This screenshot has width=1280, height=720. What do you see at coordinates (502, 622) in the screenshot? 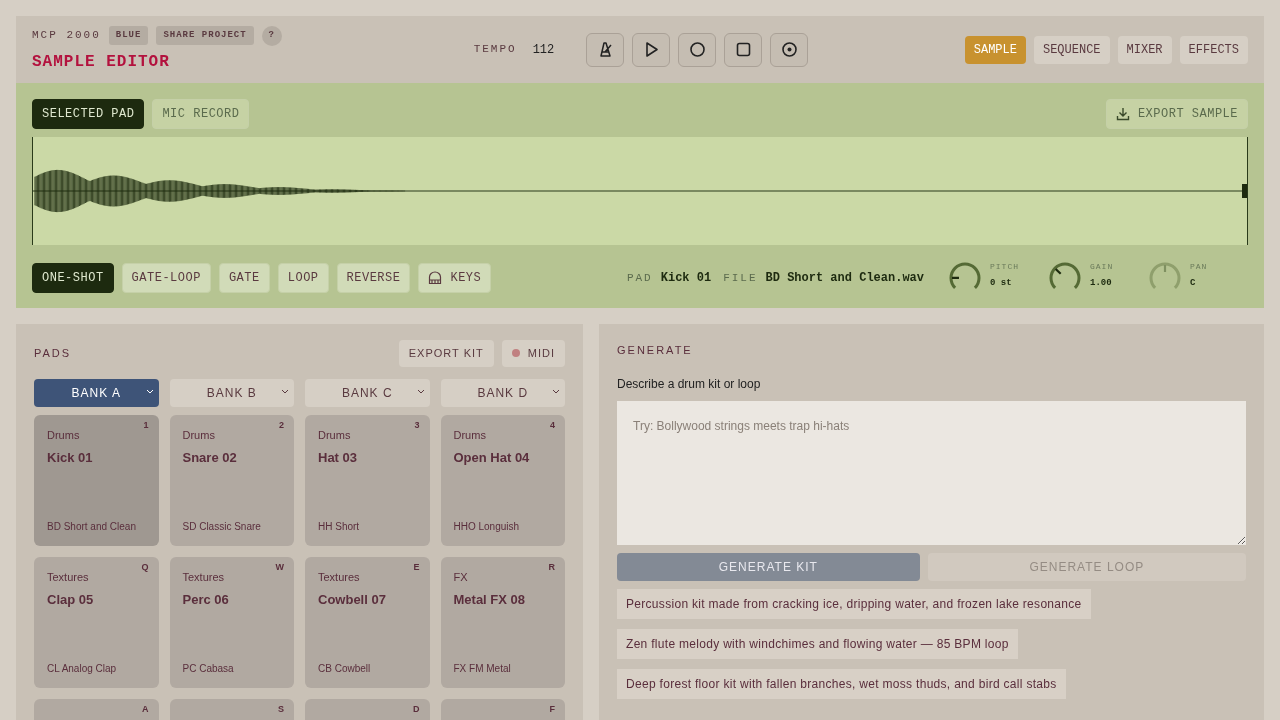
I see `pad-card: R FX Metal FX 08 FX FM Metal` at bounding box center [502, 622].